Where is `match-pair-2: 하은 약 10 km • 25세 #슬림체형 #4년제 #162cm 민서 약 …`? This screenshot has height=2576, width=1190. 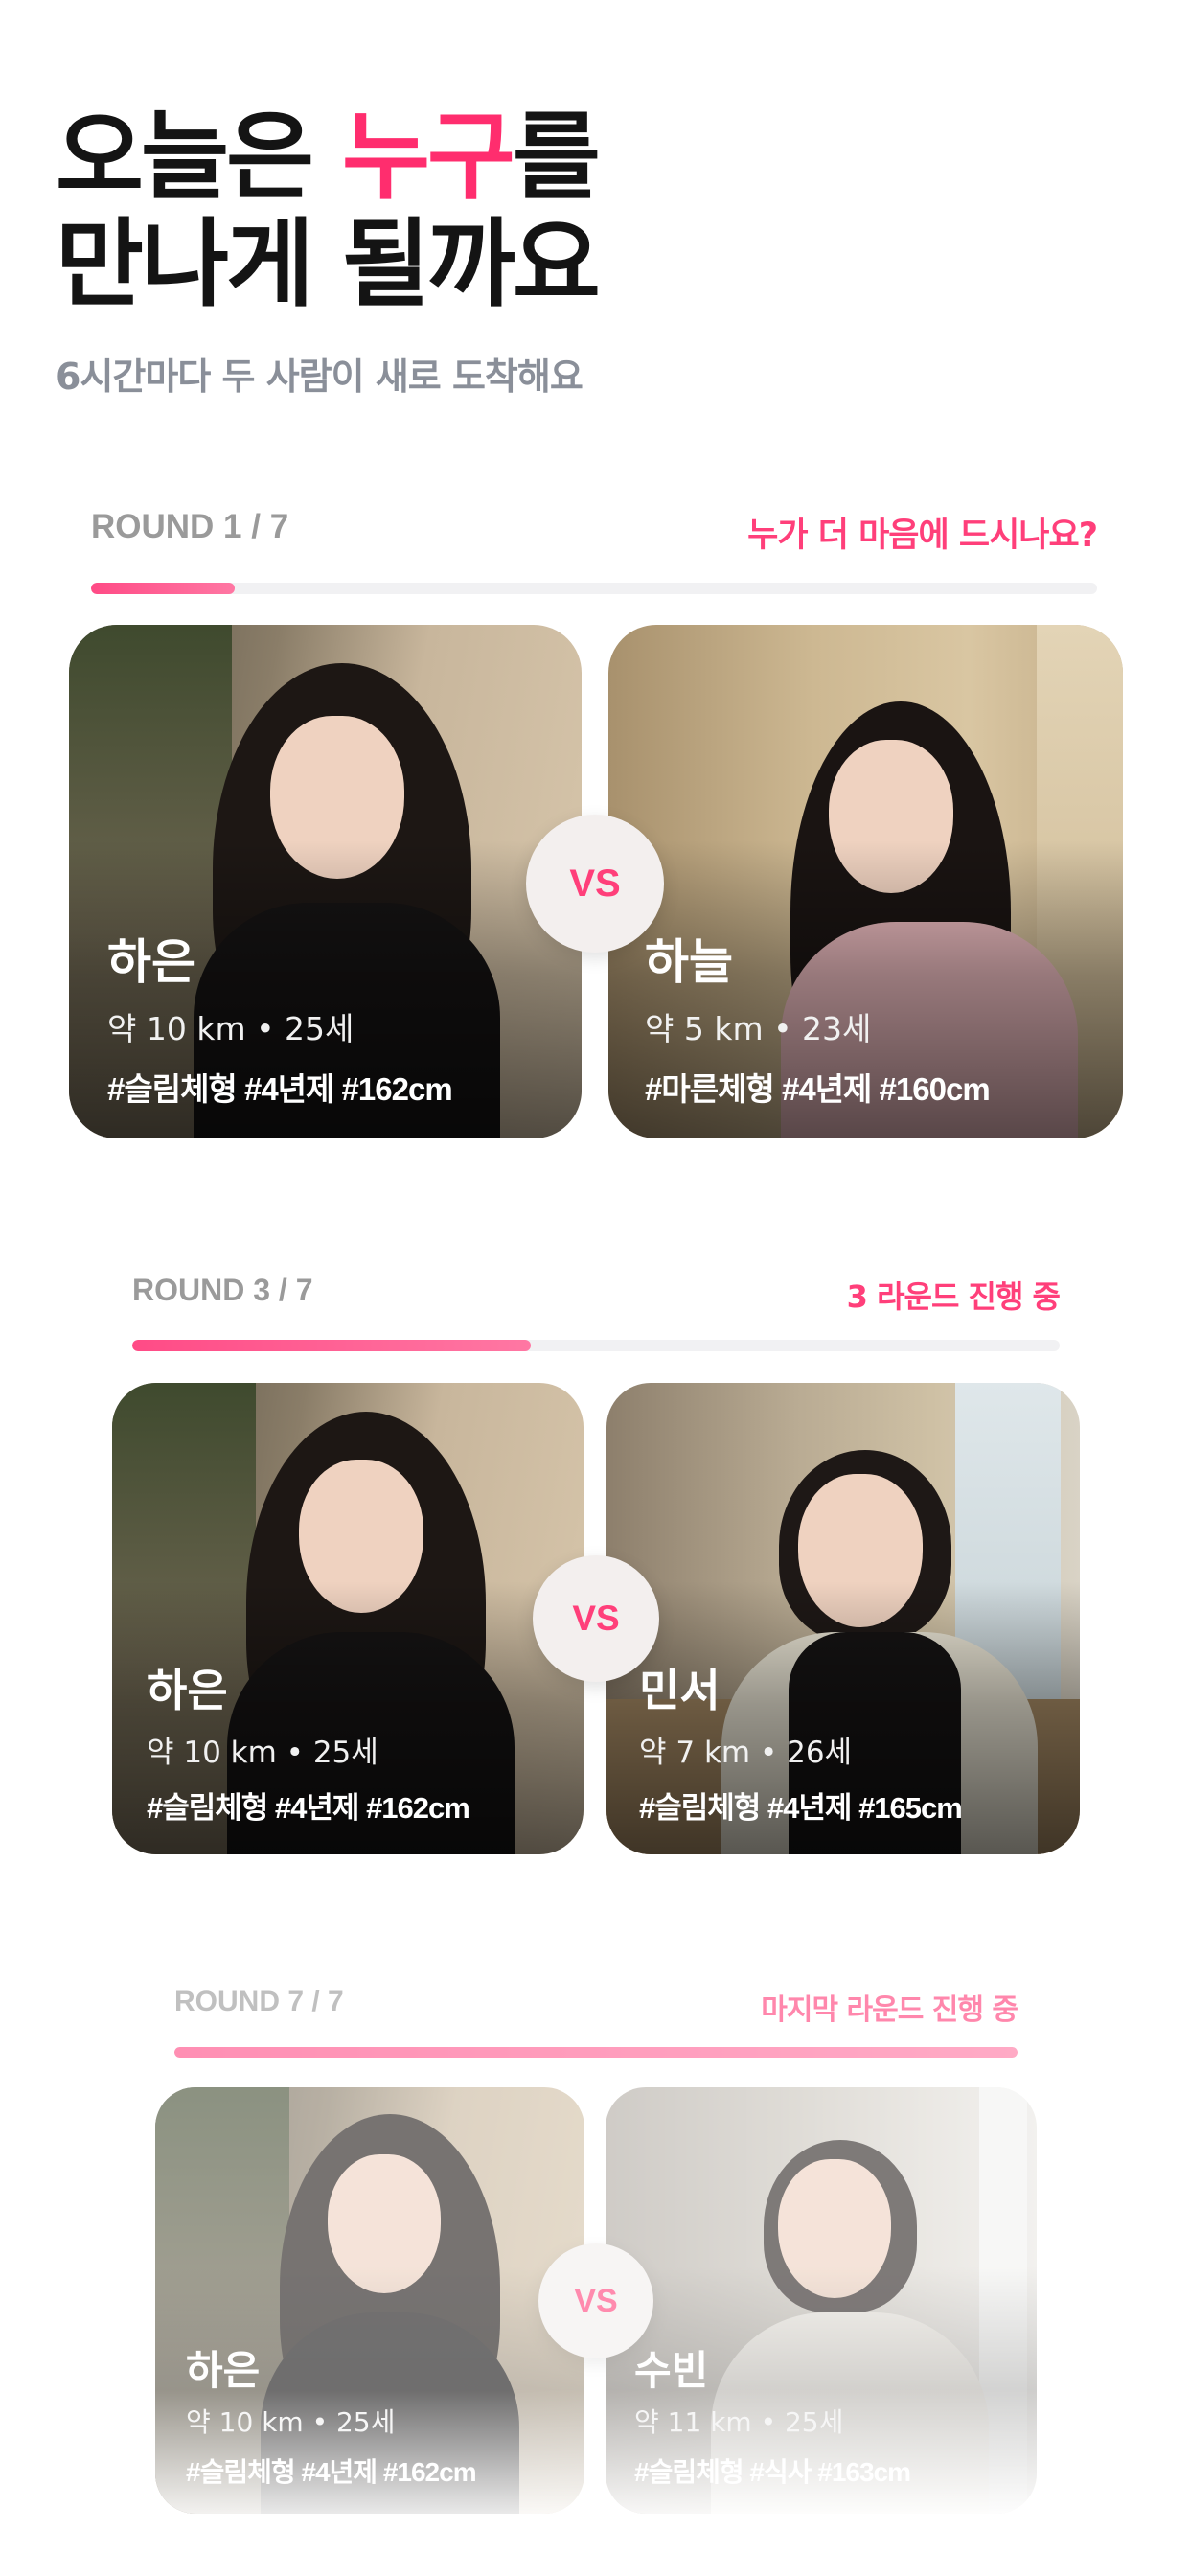 match-pair-2: 하은 약 10 km • 25세 #슬림체형 #4년제 #162cm 민서 약 … is located at coordinates (596, 1618).